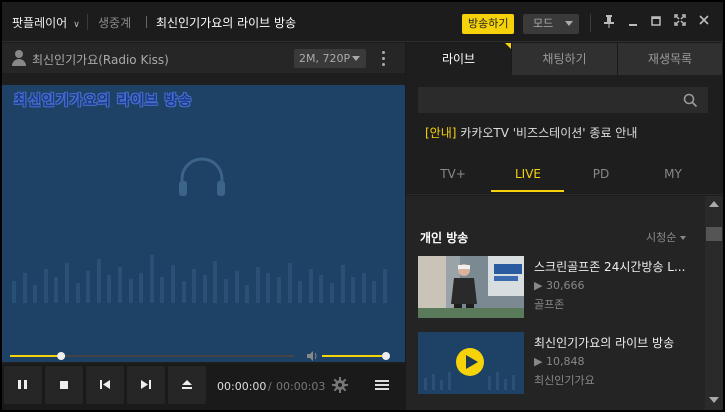 The image size is (725, 412). What do you see at coordinates (100, 59) in the screenshot?
I see `channel-name: 최신인기가요(Radio Kiss)` at bounding box center [100, 59].